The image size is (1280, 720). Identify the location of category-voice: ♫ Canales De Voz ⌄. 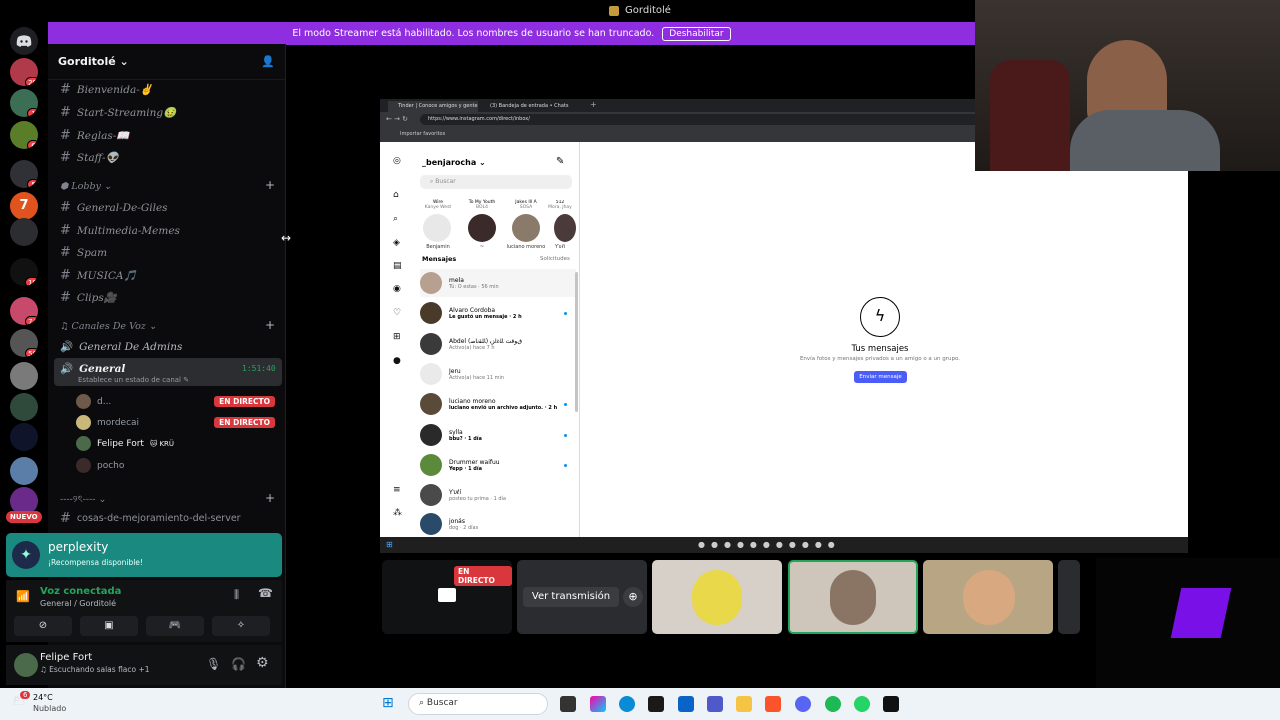
(108, 326).